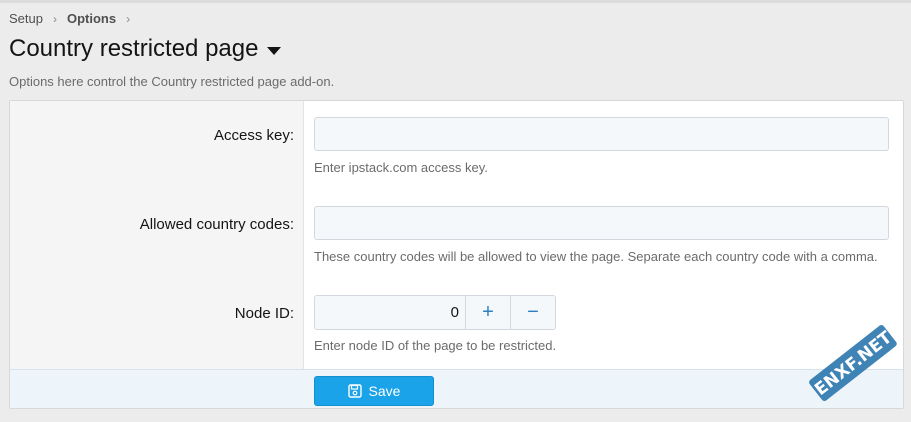 The image size is (911, 422). I want to click on minus-icon: −, so click(533, 312).